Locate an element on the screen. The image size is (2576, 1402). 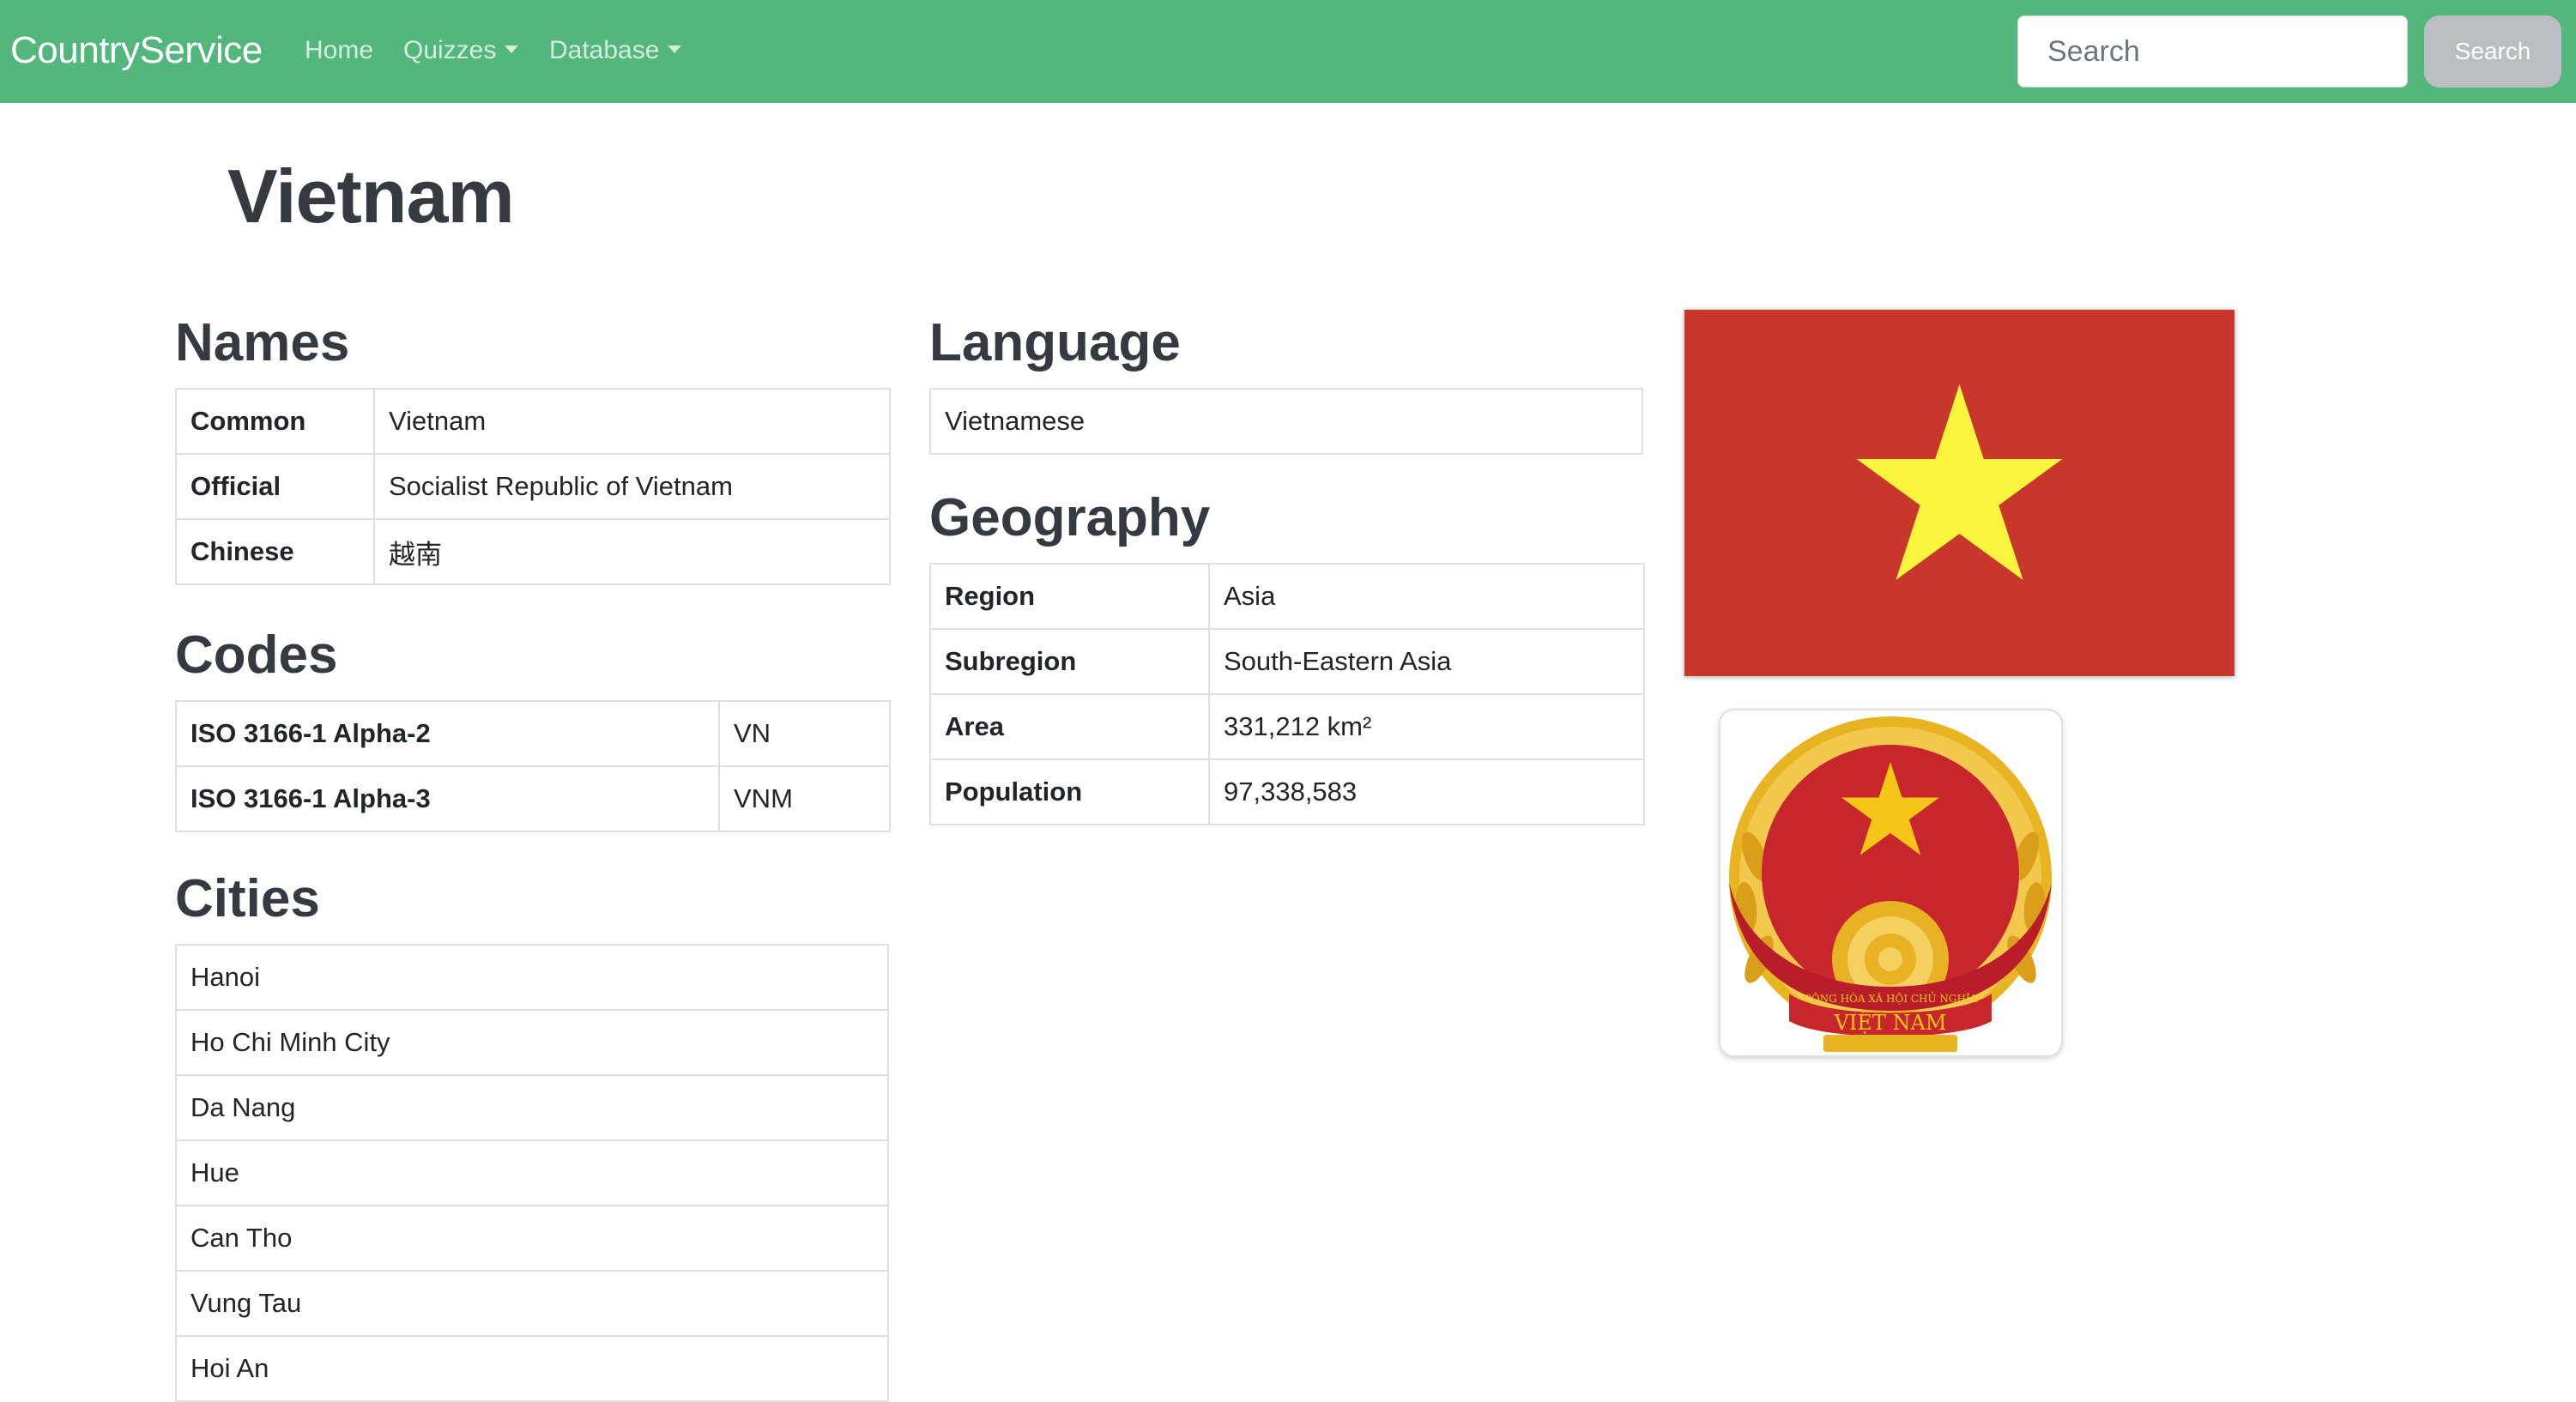
list-item: Ho Chi Minh City is located at coordinates (532, 1042).